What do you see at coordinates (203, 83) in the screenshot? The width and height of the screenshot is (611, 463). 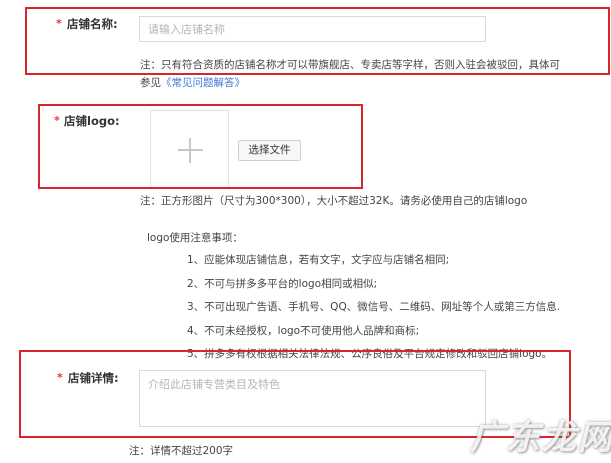 I see `faq-link: 《常见问题解答》` at bounding box center [203, 83].